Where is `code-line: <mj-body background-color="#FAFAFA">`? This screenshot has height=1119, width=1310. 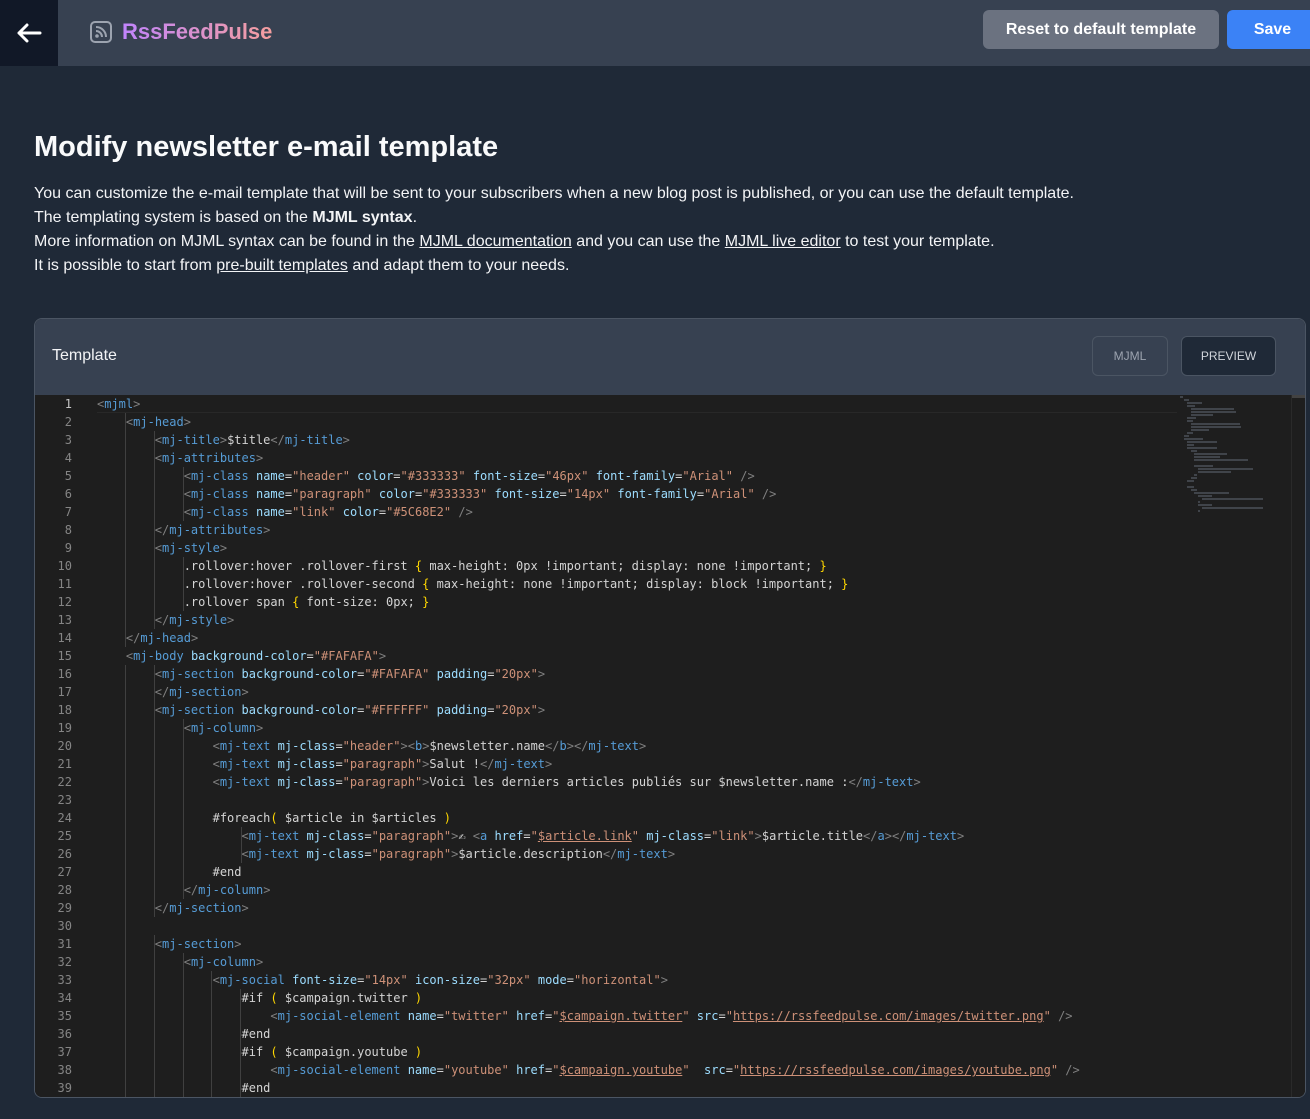
code-line: <mj-body background-color="#FAFAFA"> is located at coordinates (637, 656).